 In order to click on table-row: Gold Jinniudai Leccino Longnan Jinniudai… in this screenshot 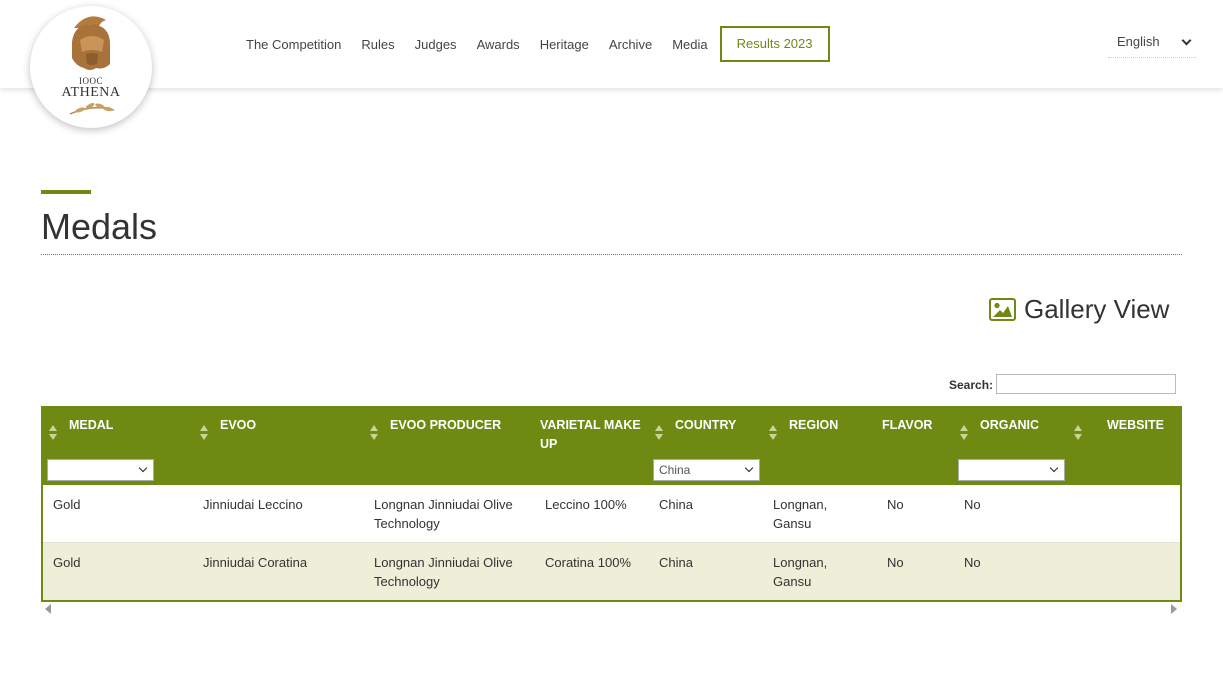, I will do `click(611, 514)`.